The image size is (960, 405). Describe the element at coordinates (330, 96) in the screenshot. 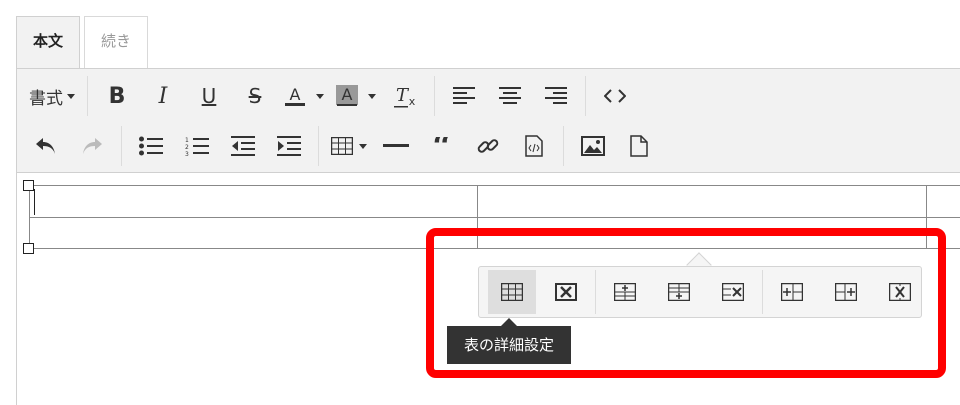

I see `toolbar-row-1: 書式 B I U S A A T x` at that location.